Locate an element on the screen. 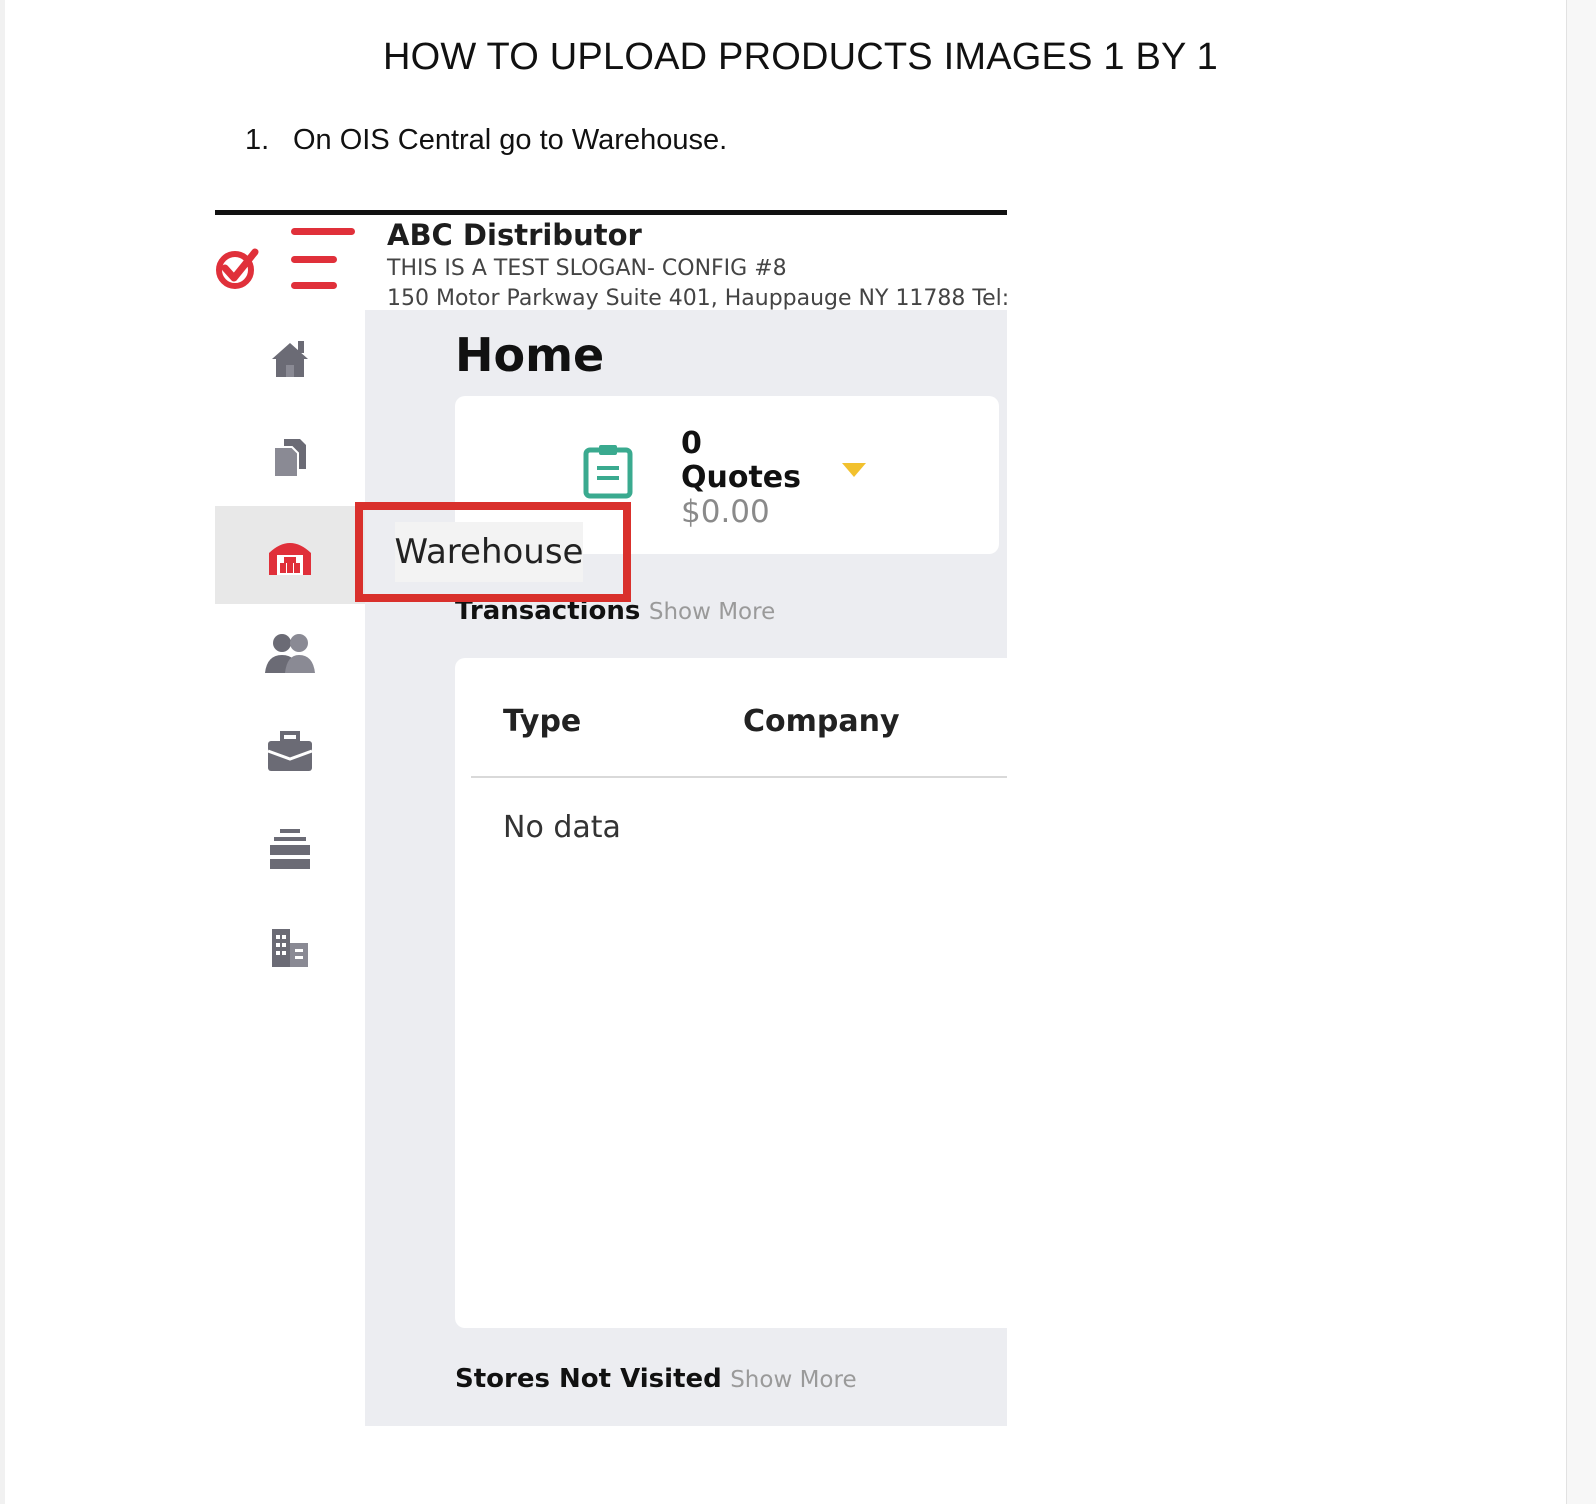 This screenshot has height=1504, width=1596. chevron-down-icon is located at coordinates (854, 470).